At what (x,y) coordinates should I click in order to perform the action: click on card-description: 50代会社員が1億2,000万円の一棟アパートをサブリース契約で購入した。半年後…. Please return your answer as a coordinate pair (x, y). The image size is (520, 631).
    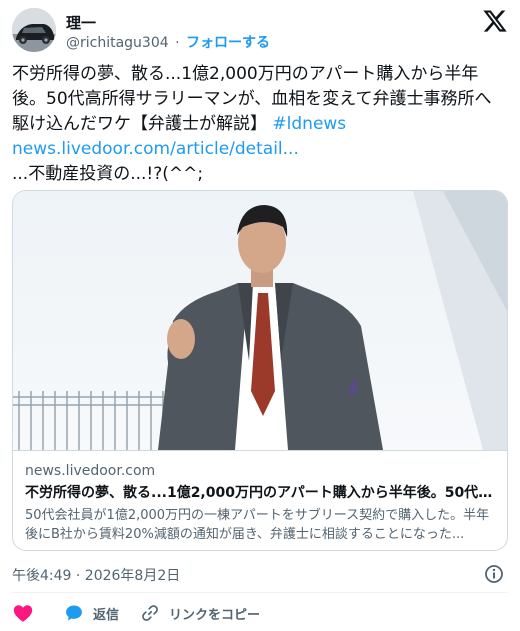
    Looking at the image, I should click on (257, 525).